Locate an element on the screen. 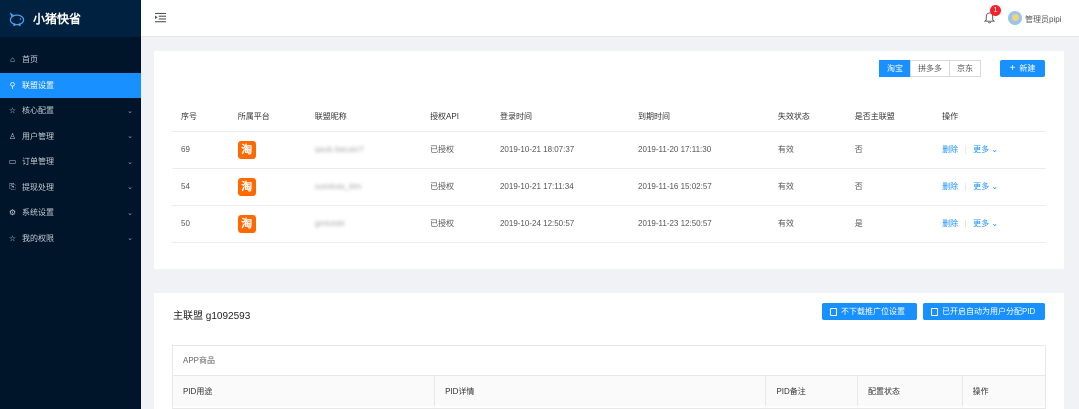  main-alliance-title: 主联盟 g1092593 is located at coordinates (212, 316).